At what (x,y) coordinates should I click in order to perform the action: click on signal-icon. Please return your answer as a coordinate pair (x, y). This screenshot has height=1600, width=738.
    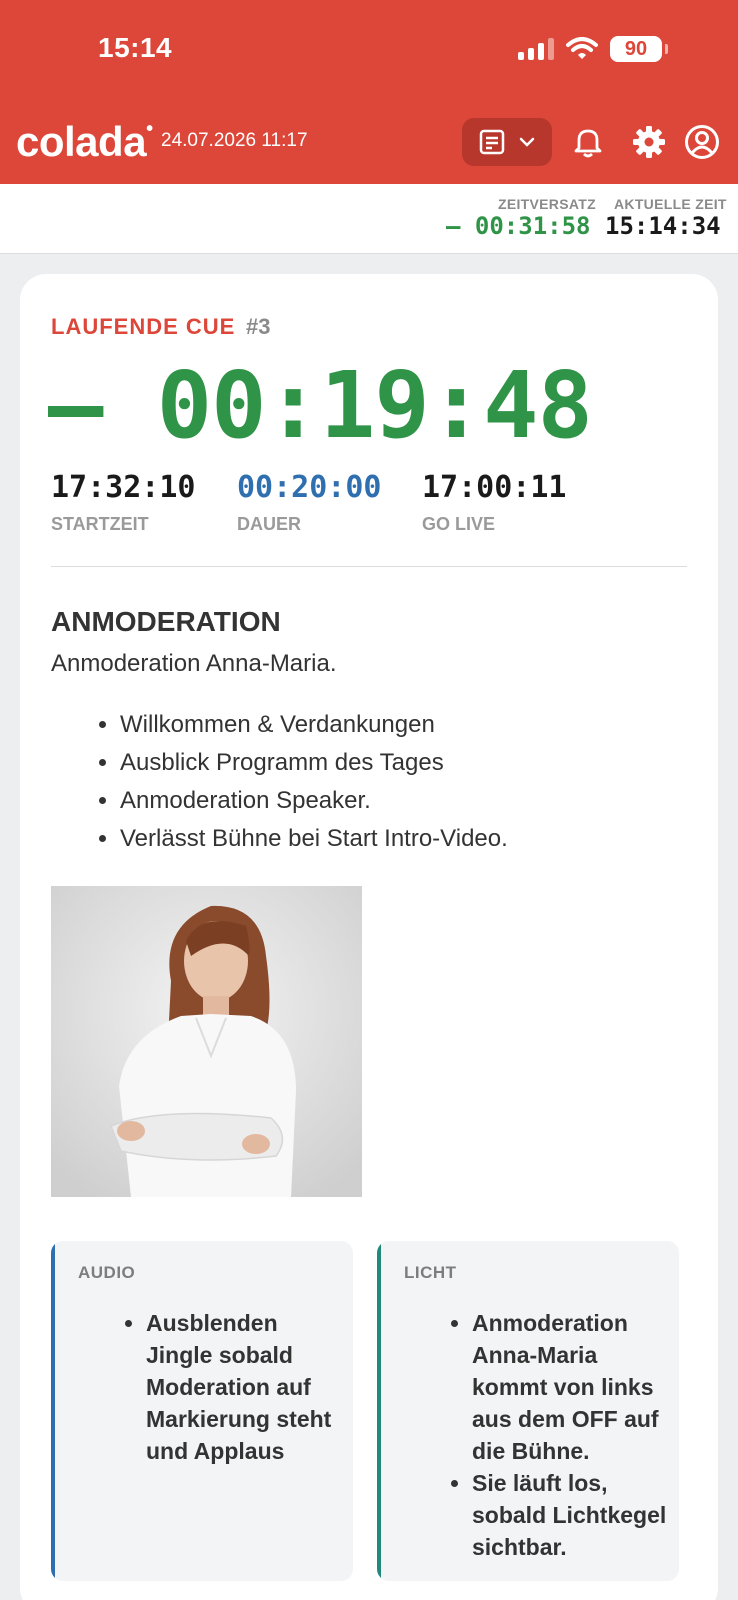
    Looking at the image, I should click on (536, 49).